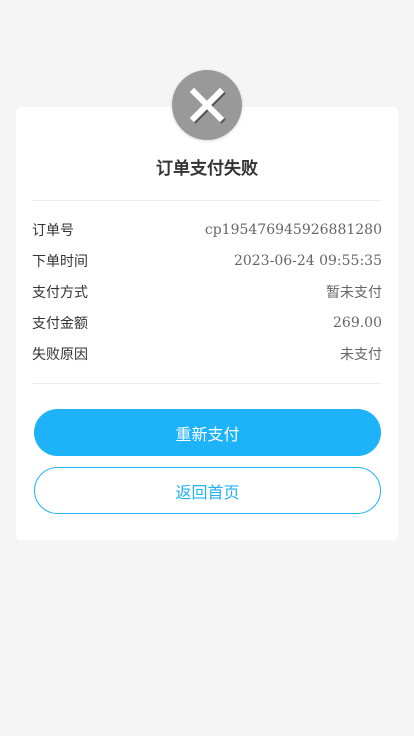 This screenshot has width=414, height=736. Describe the element at coordinates (60, 355) in the screenshot. I see `failure-reason-label: 失败原因` at that location.